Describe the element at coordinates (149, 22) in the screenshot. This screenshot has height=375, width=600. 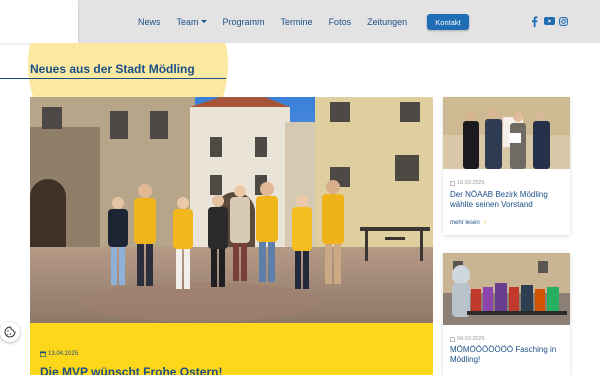
I see `nav-item-news: News` at that location.